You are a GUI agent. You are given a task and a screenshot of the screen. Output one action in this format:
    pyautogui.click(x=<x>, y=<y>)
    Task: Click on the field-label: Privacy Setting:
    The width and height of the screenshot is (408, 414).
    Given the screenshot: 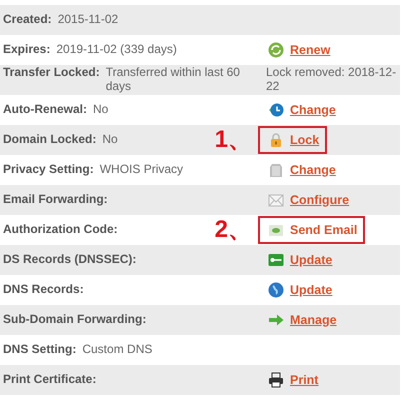 What is the action you would take?
    pyautogui.click(x=48, y=170)
    